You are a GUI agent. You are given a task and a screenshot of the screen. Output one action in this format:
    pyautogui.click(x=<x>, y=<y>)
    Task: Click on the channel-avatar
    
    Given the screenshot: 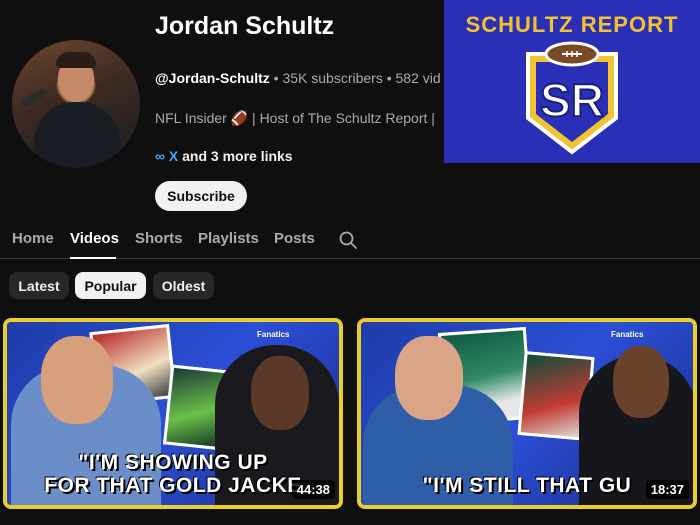 What is the action you would take?
    pyautogui.click(x=76, y=104)
    